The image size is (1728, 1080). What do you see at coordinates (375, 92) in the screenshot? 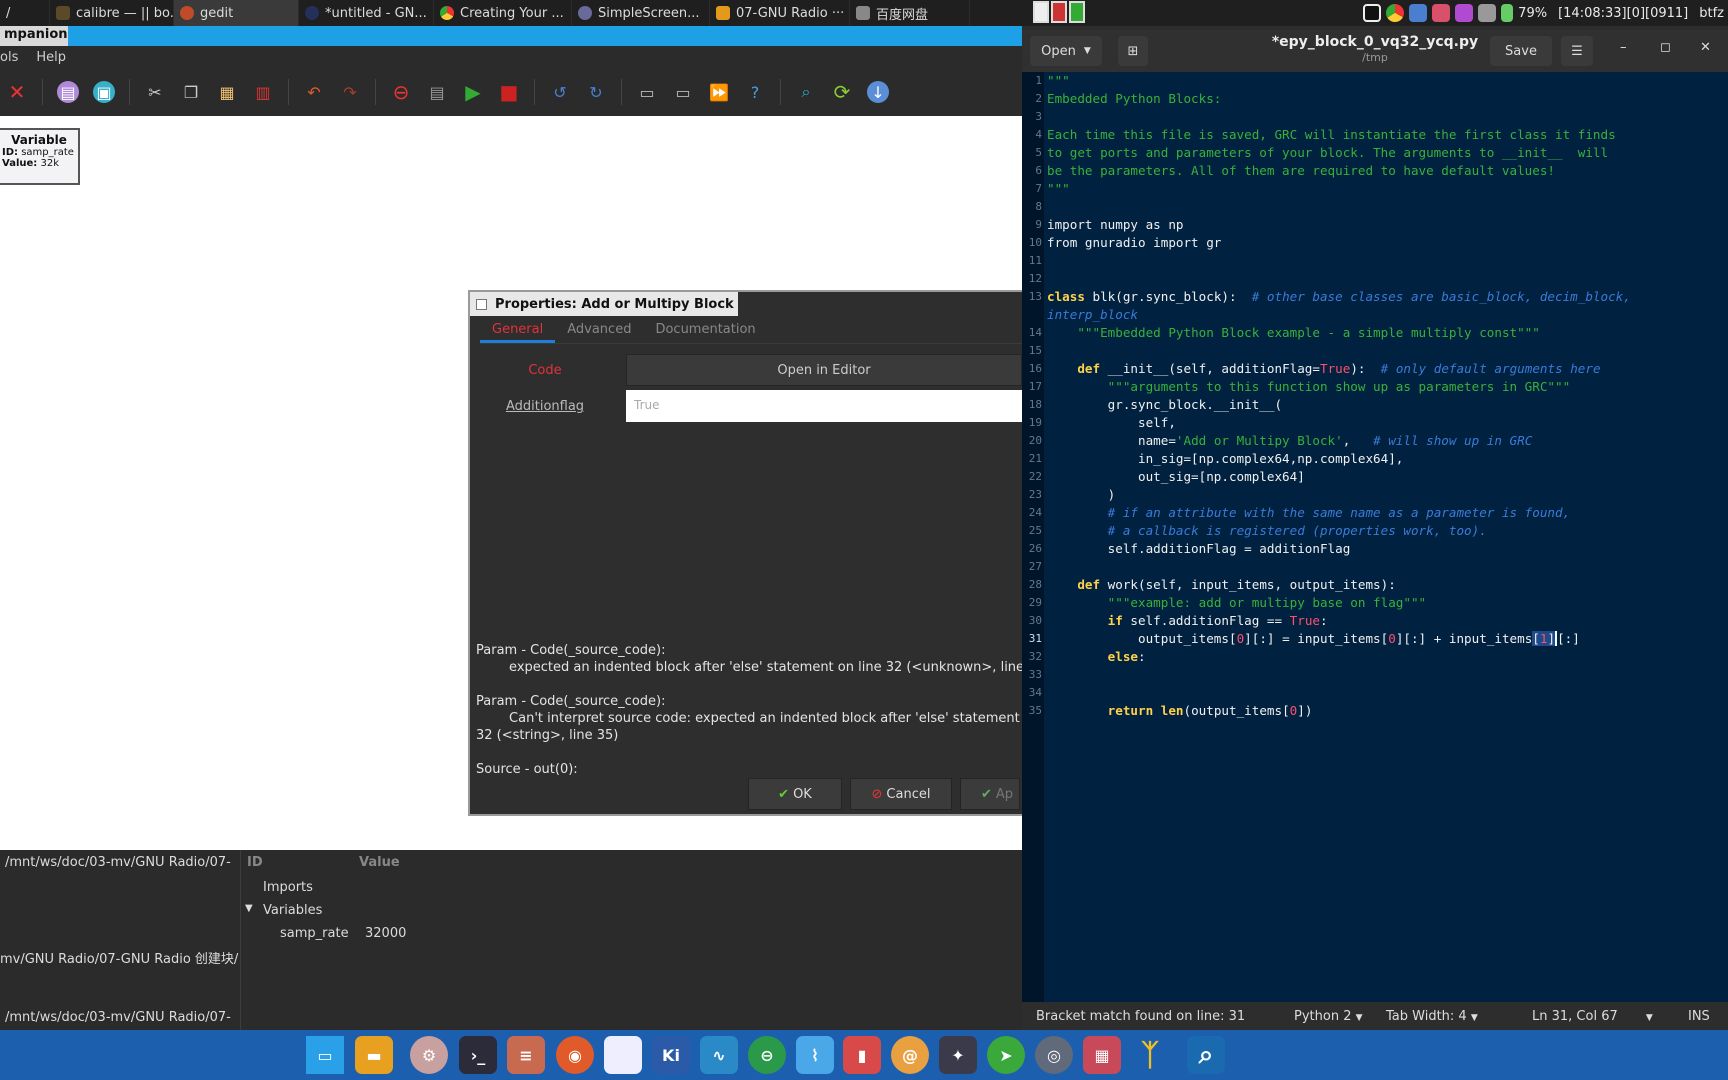
I see `toolbar-separator` at bounding box center [375, 92].